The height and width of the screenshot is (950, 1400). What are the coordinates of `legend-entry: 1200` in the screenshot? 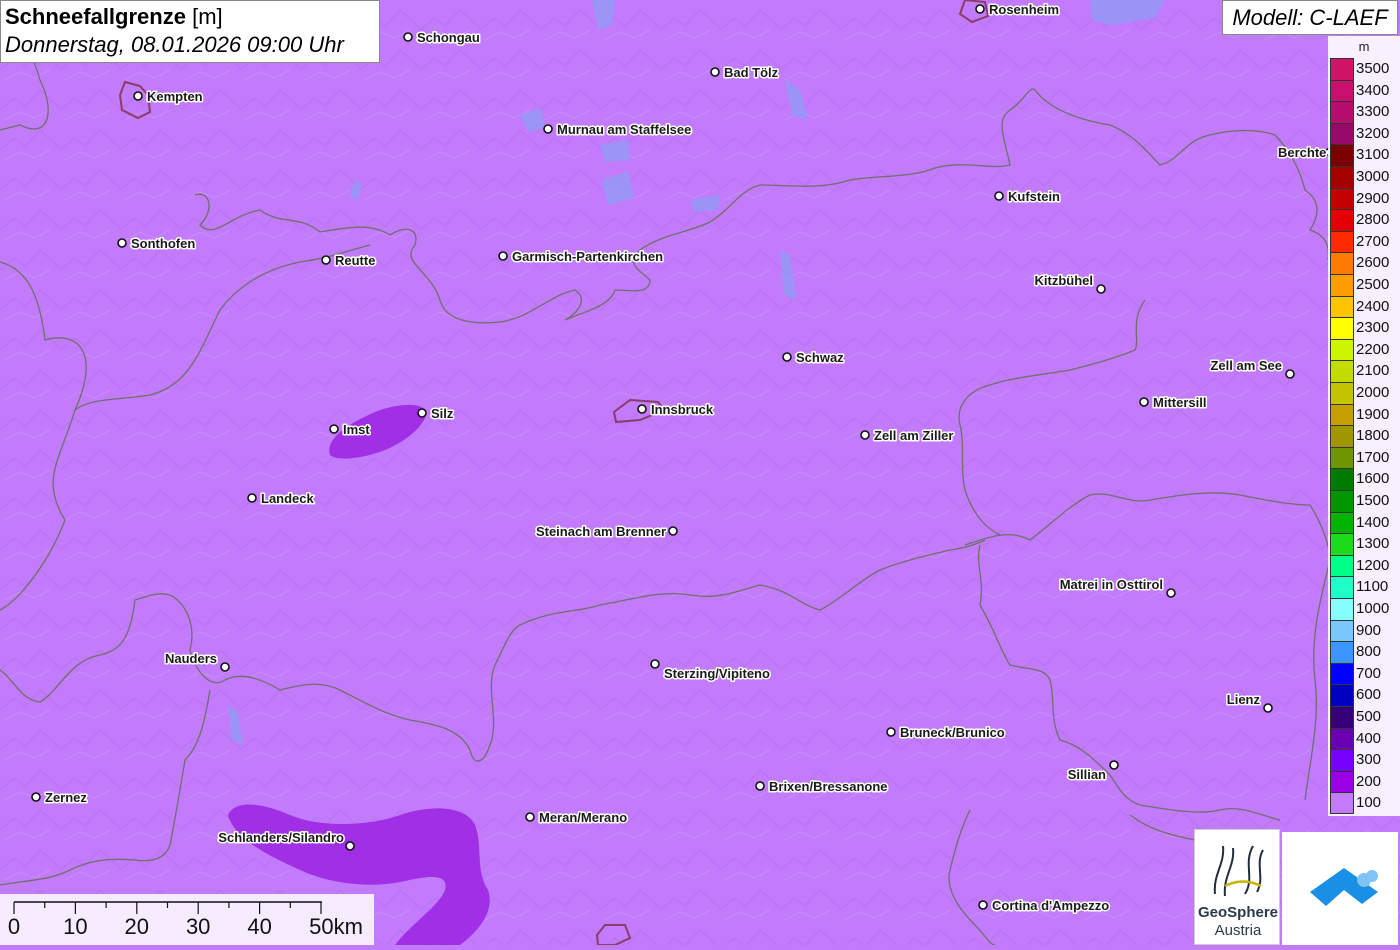 It's located at (1364, 565).